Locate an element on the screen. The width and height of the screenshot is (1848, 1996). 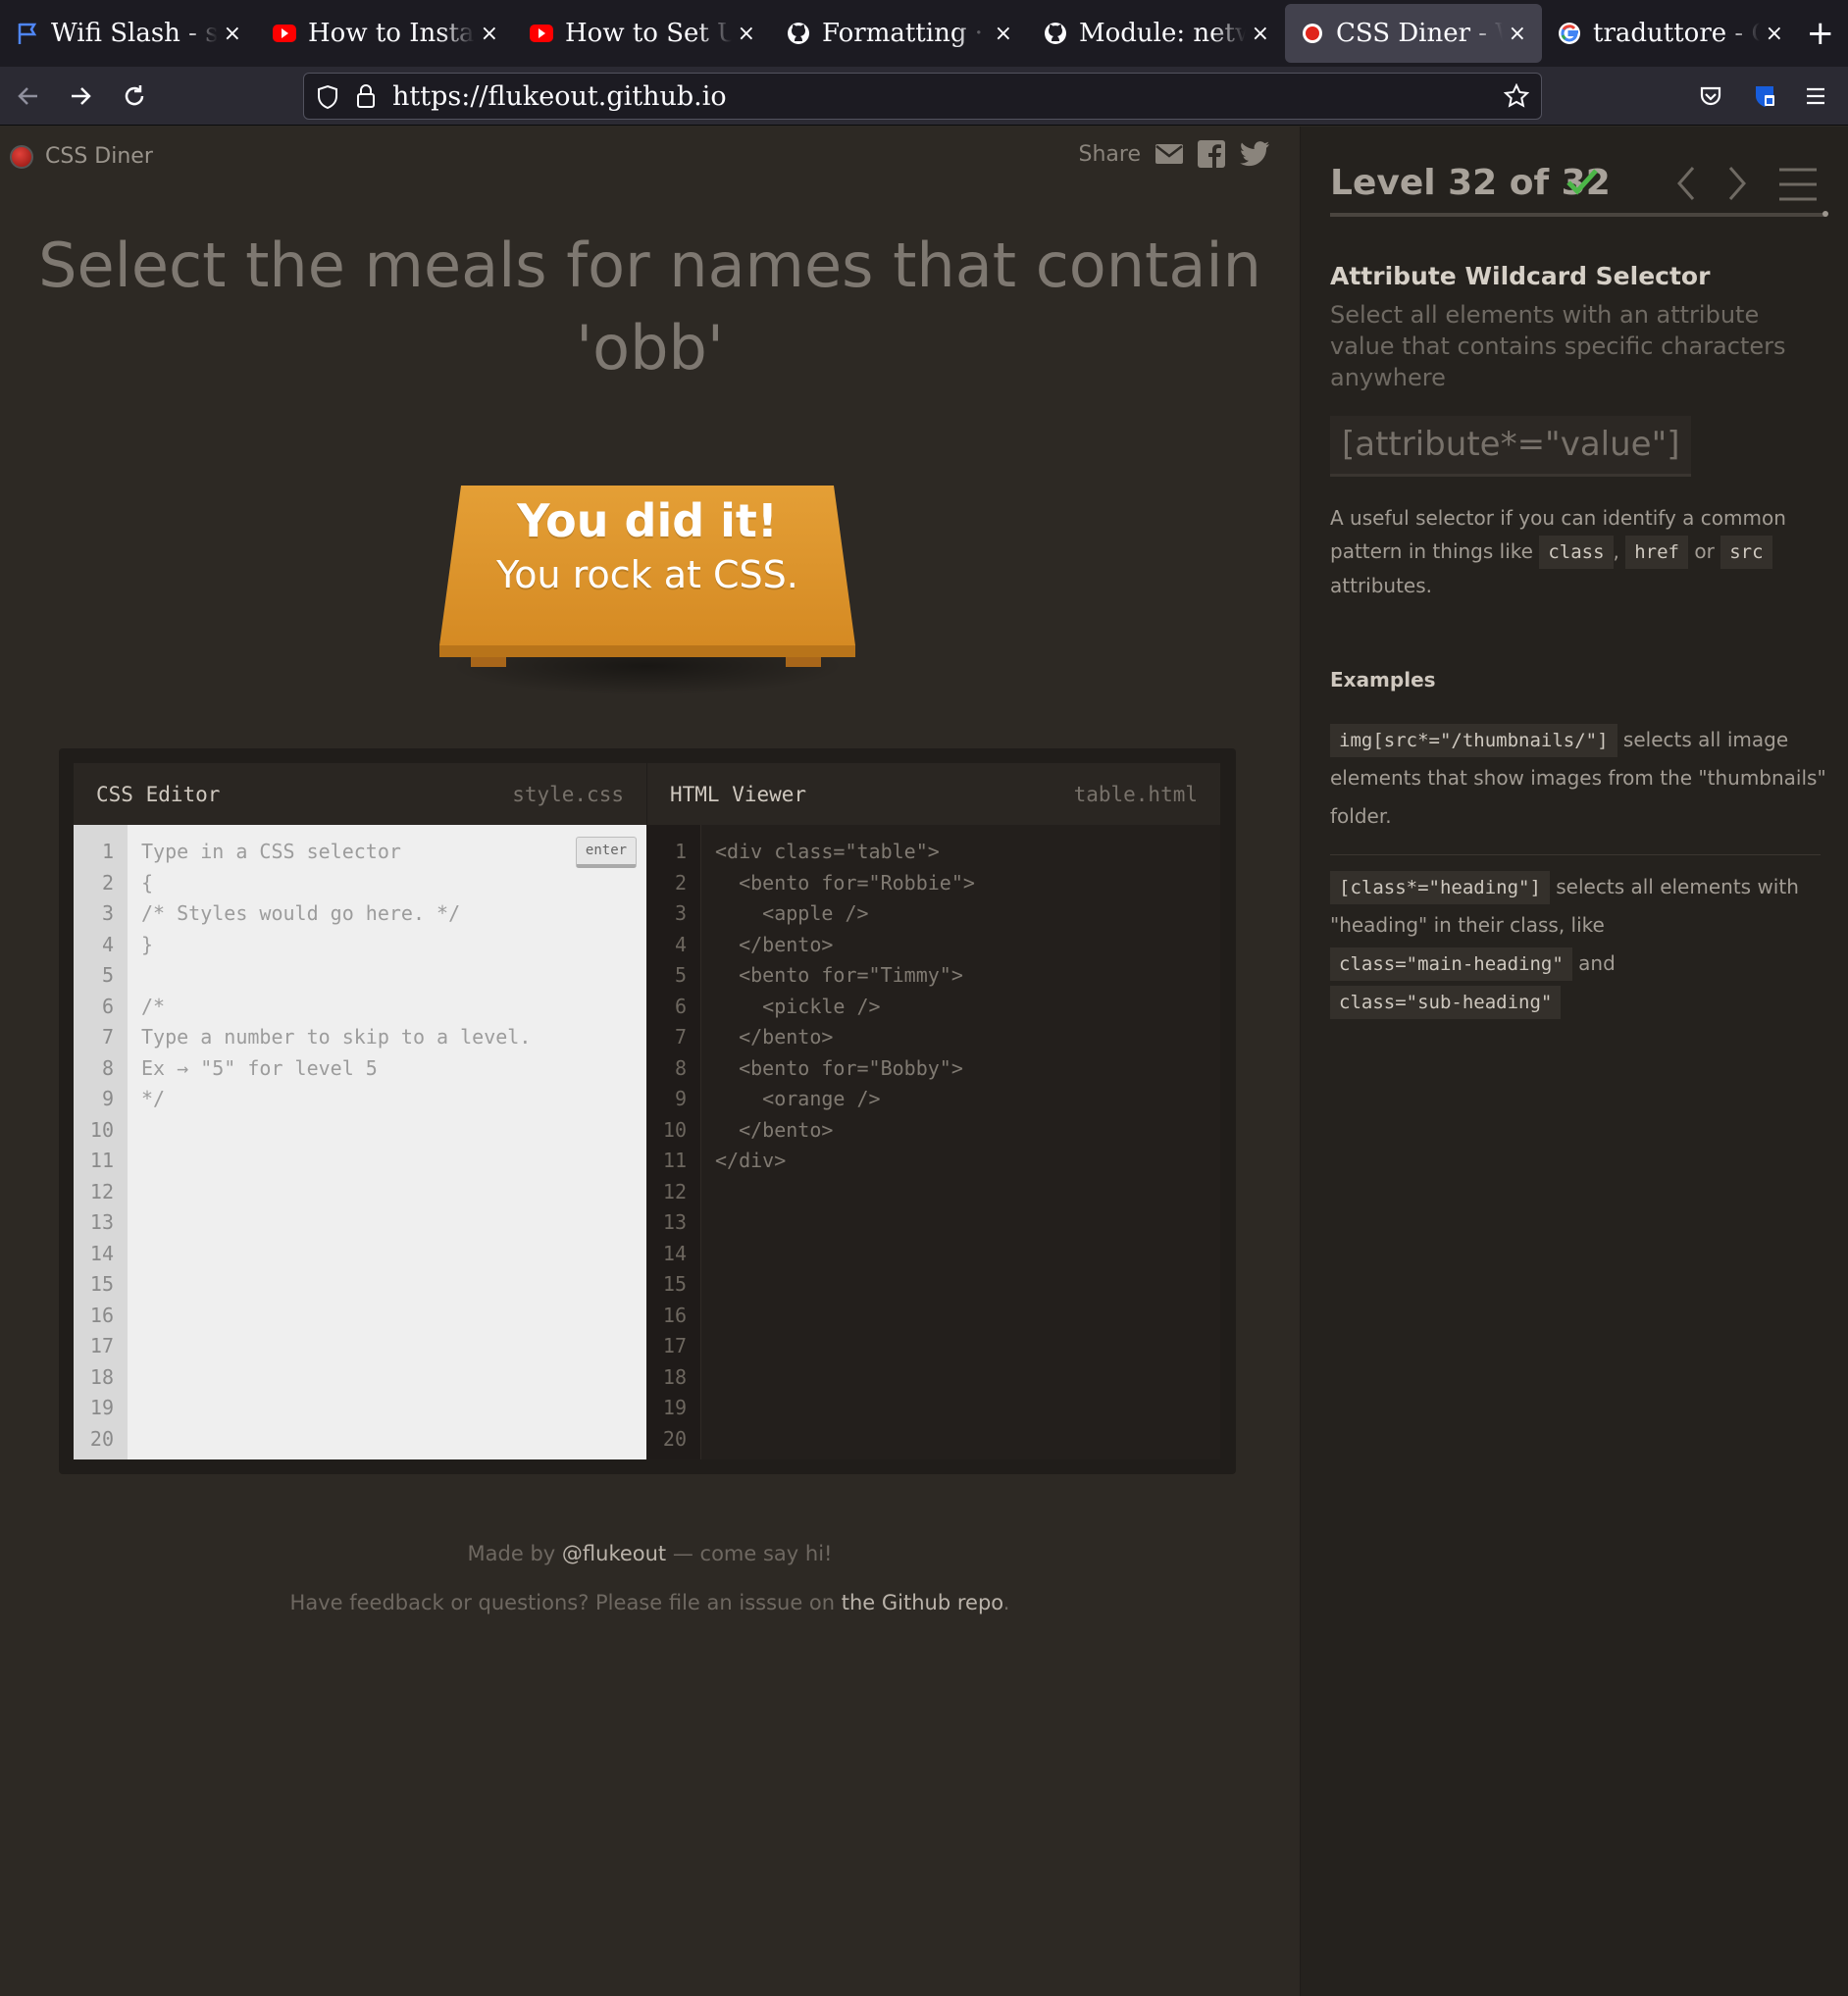
author-link: @flukeout is located at coordinates (614, 1554).